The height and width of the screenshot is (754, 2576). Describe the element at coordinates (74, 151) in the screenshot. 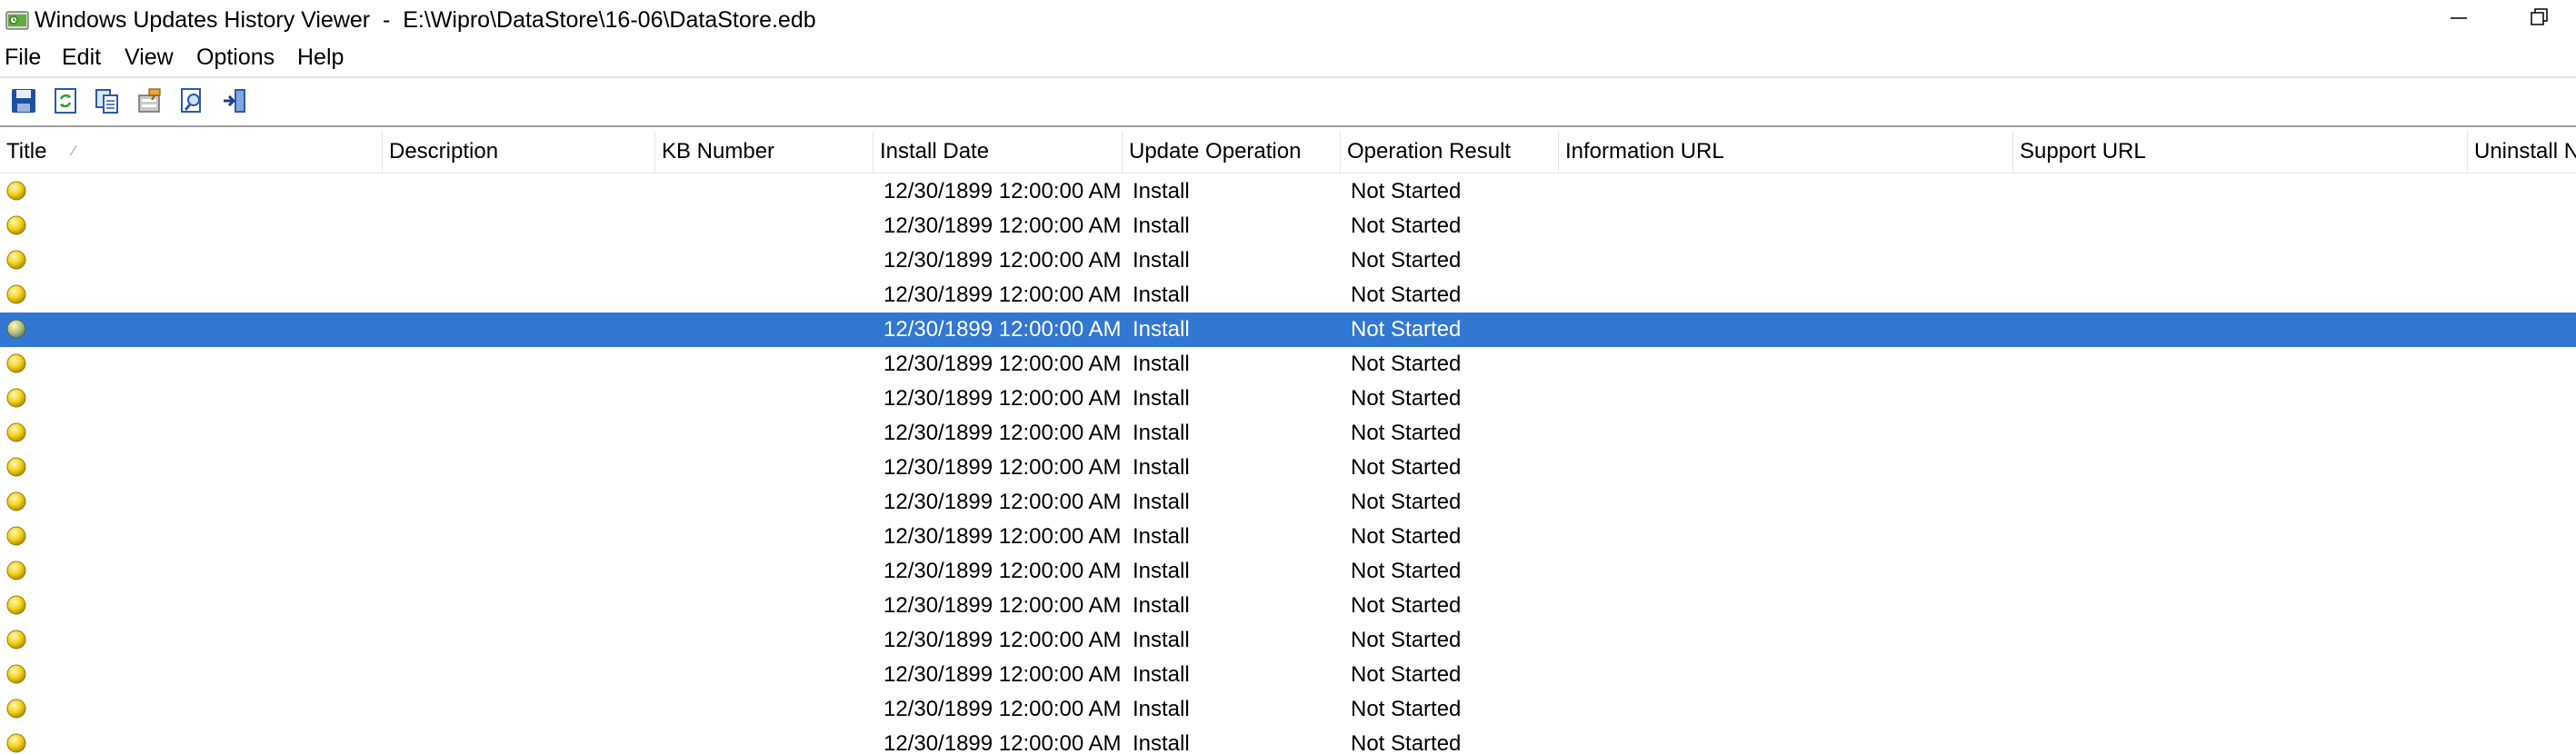

I see `sort-ascending-icon: ⁄` at that location.